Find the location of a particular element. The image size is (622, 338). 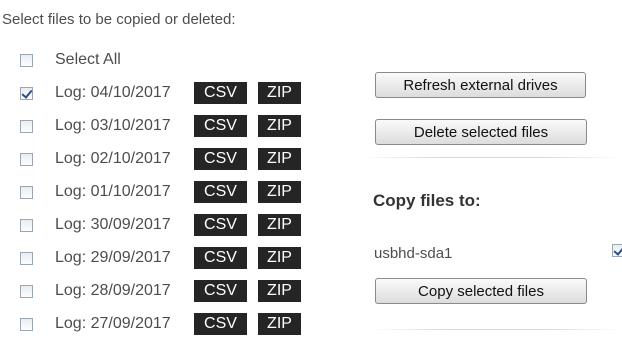

log-label: Log: 27/09/2017 is located at coordinates (113, 323).